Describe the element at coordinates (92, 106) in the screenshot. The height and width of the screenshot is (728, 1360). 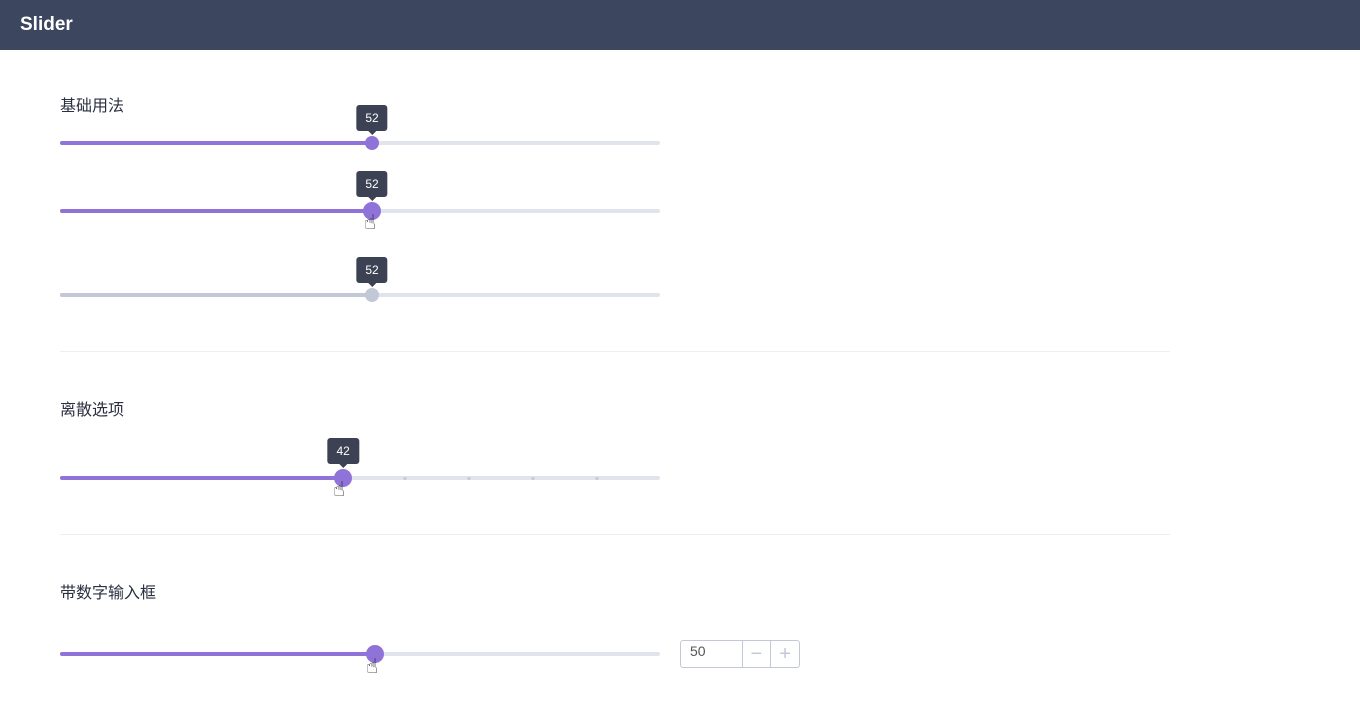
I see `section-title-basic: 基础用法` at that location.